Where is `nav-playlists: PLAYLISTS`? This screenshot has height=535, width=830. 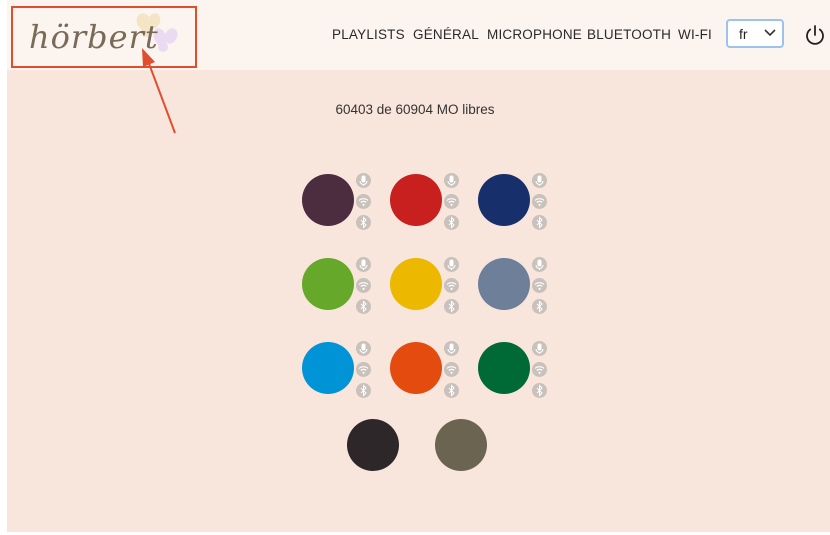
nav-playlists: PLAYLISTS is located at coordinates (368, 34).